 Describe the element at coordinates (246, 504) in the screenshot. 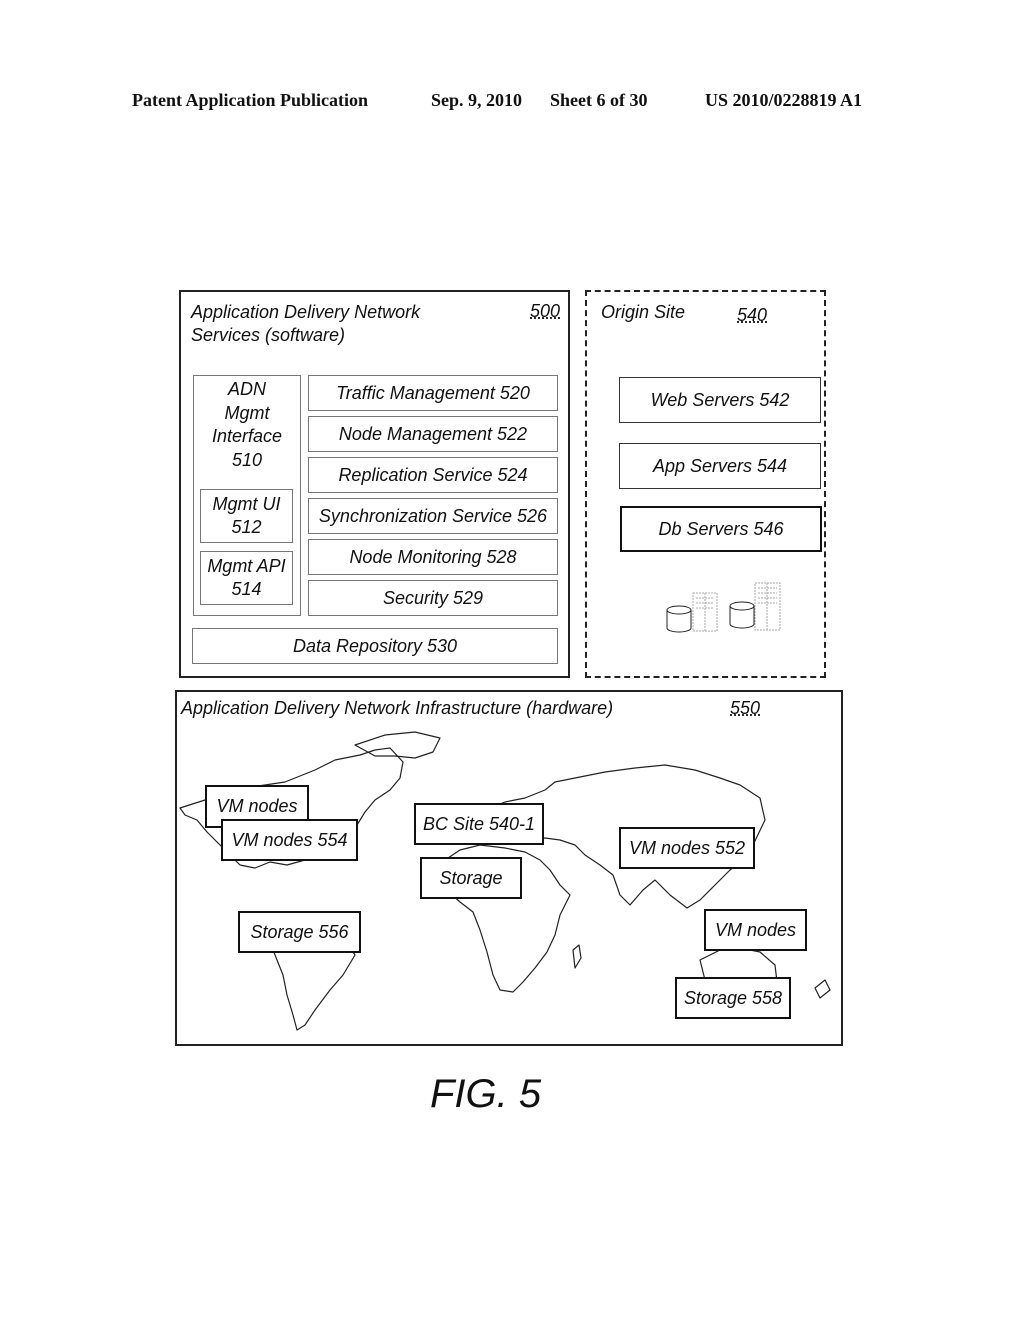

I see `mgmt-ui-label: Mgmt UI` at that location.